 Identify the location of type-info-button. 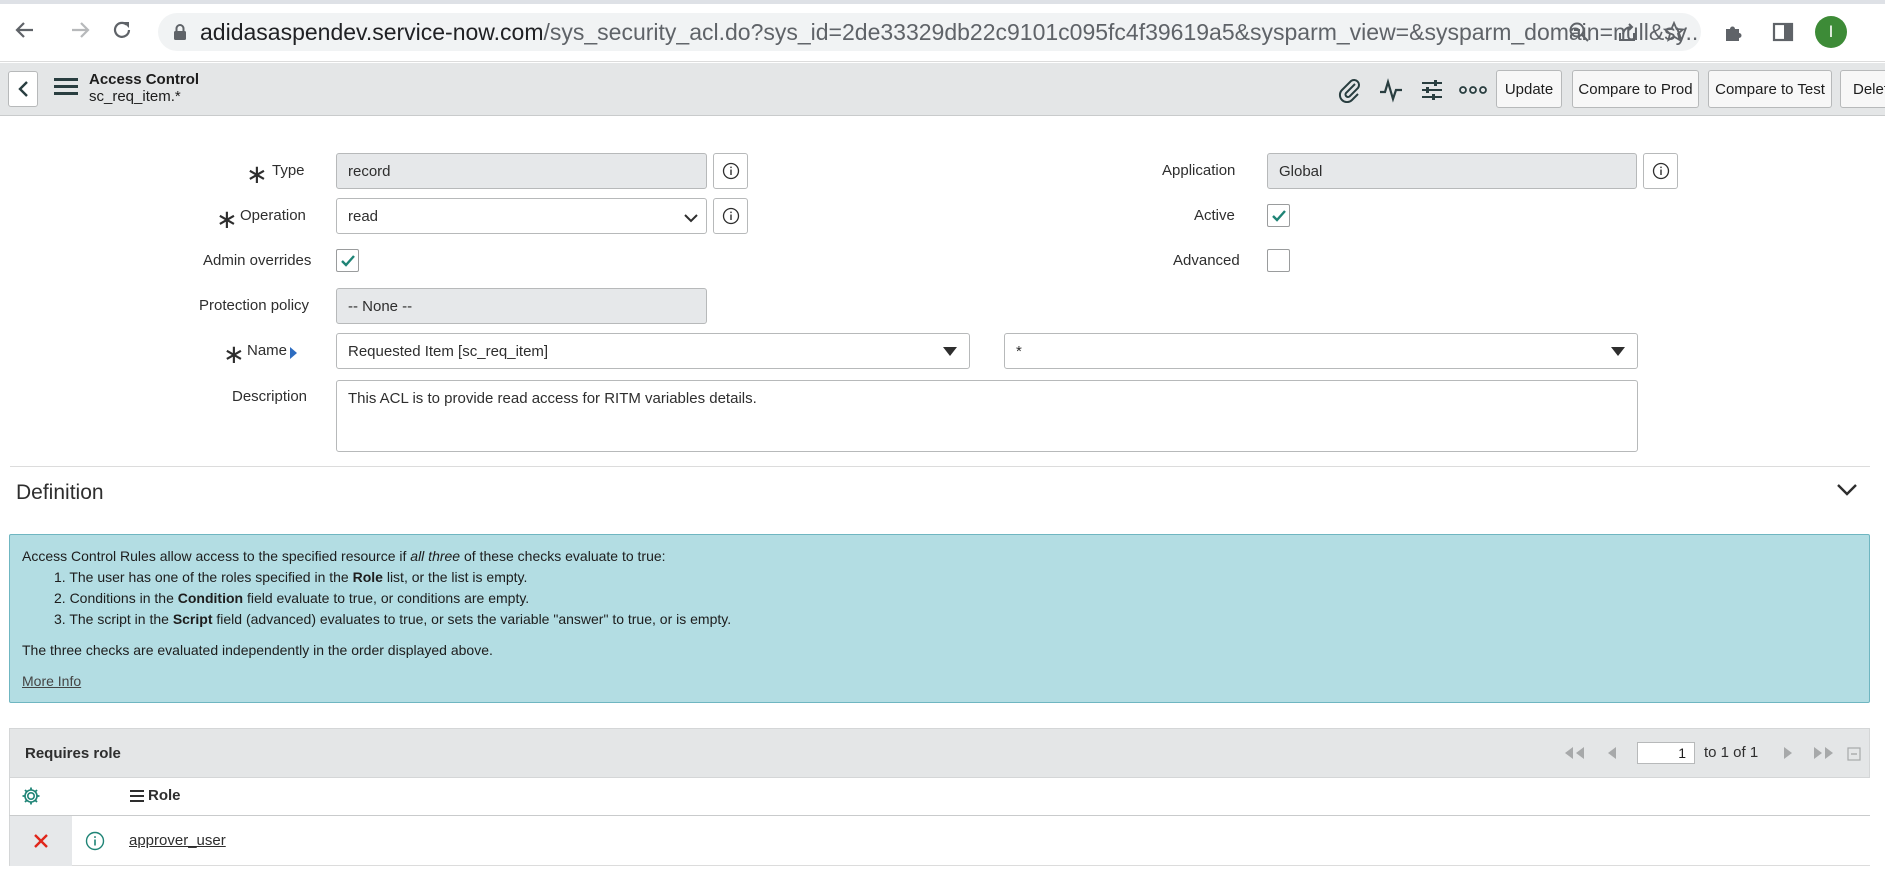
(730, 171).